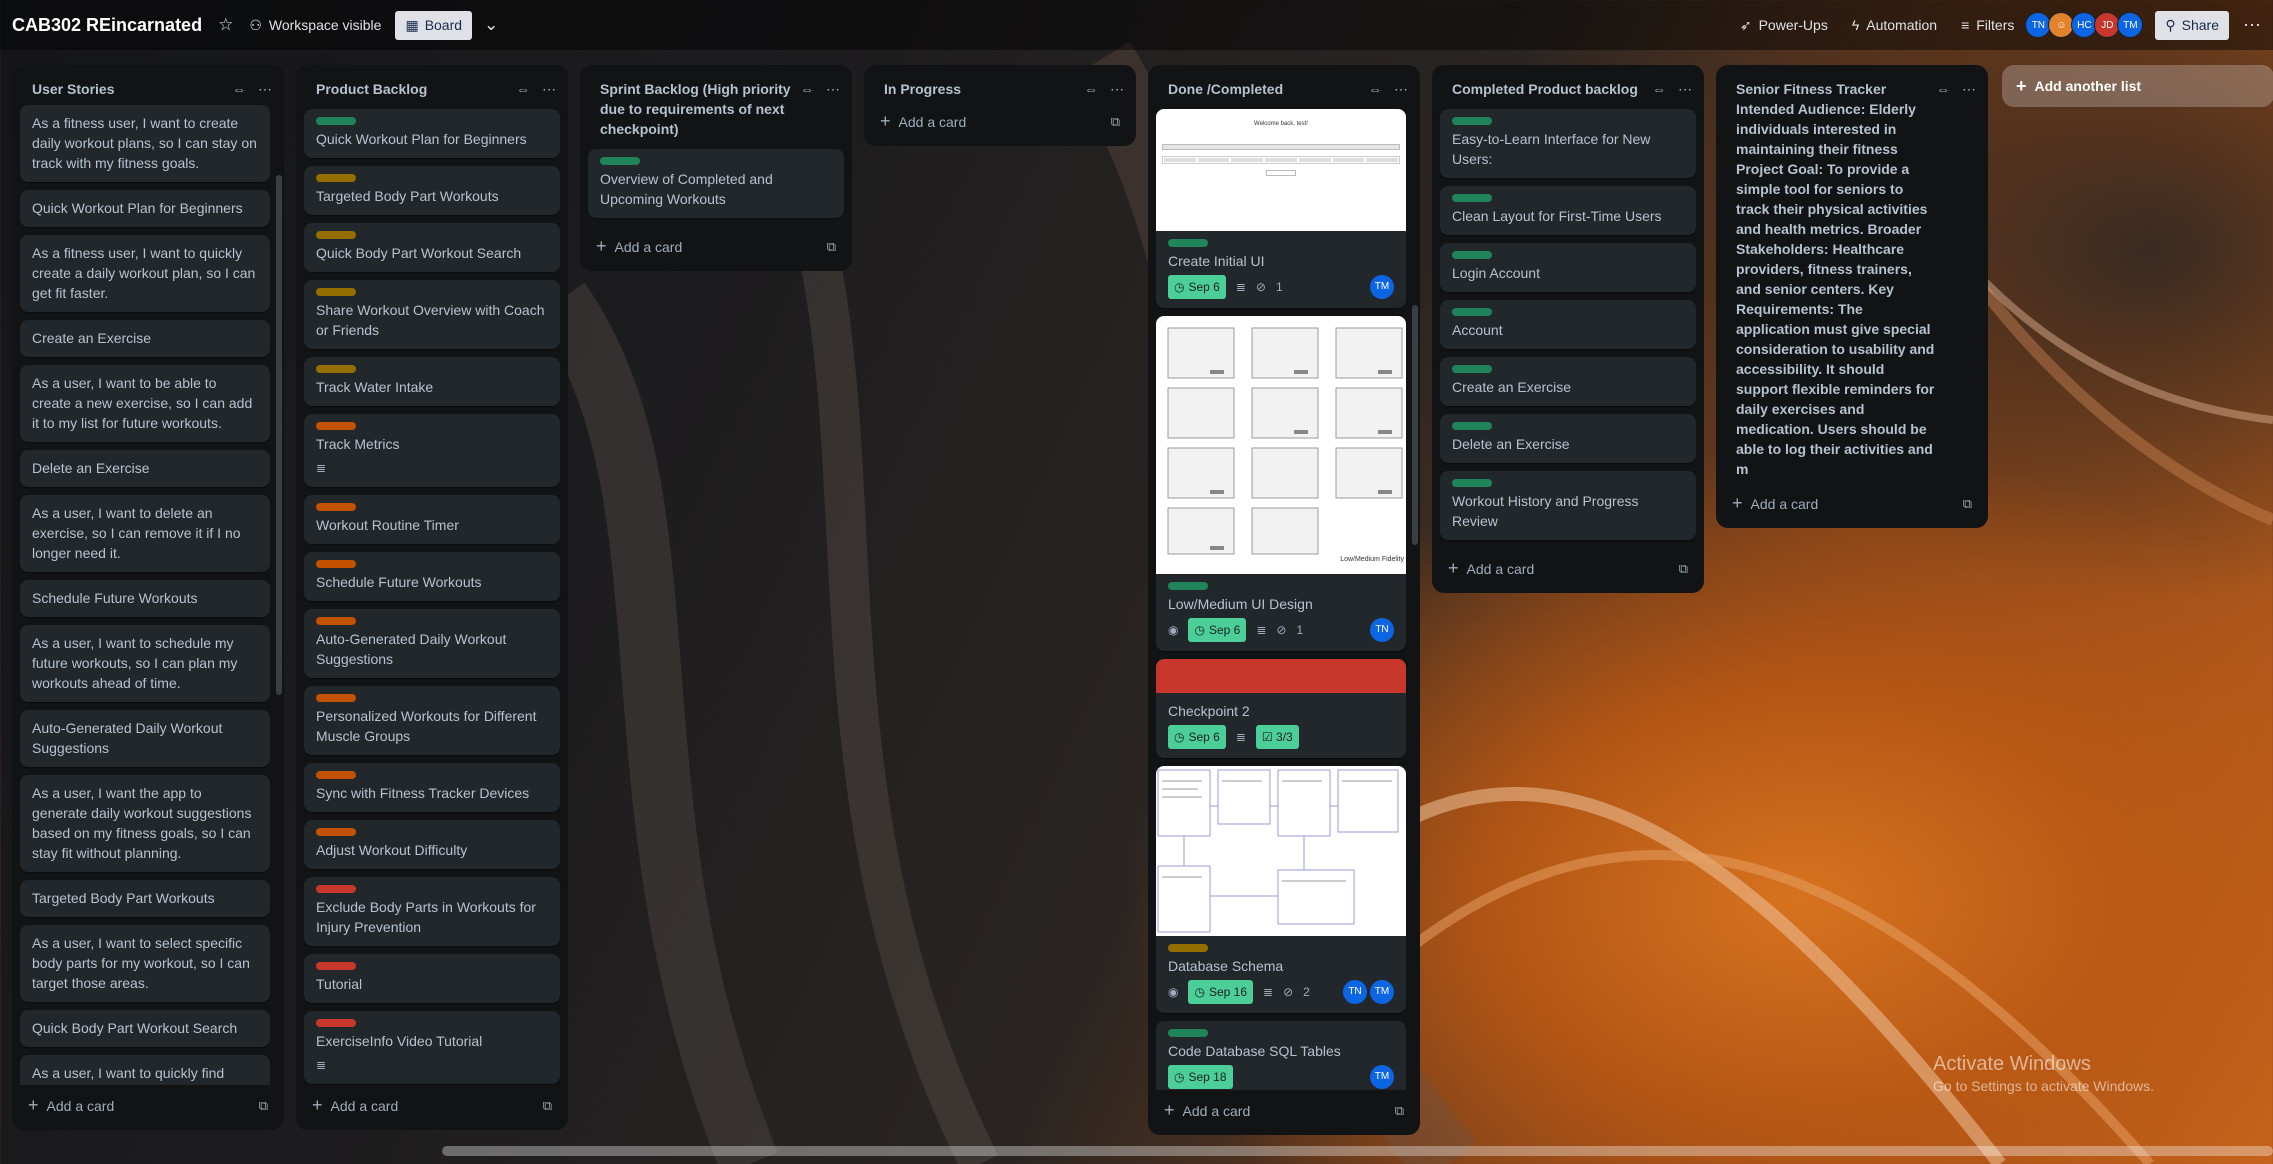 The image size is (2273, 1164). Describe the element at coordinates (1281, 889) in the screenshot. I see `card: Database Schema ◉ ◷ Sep 16 ≣ ⊘ 2 TN TM` at that location.